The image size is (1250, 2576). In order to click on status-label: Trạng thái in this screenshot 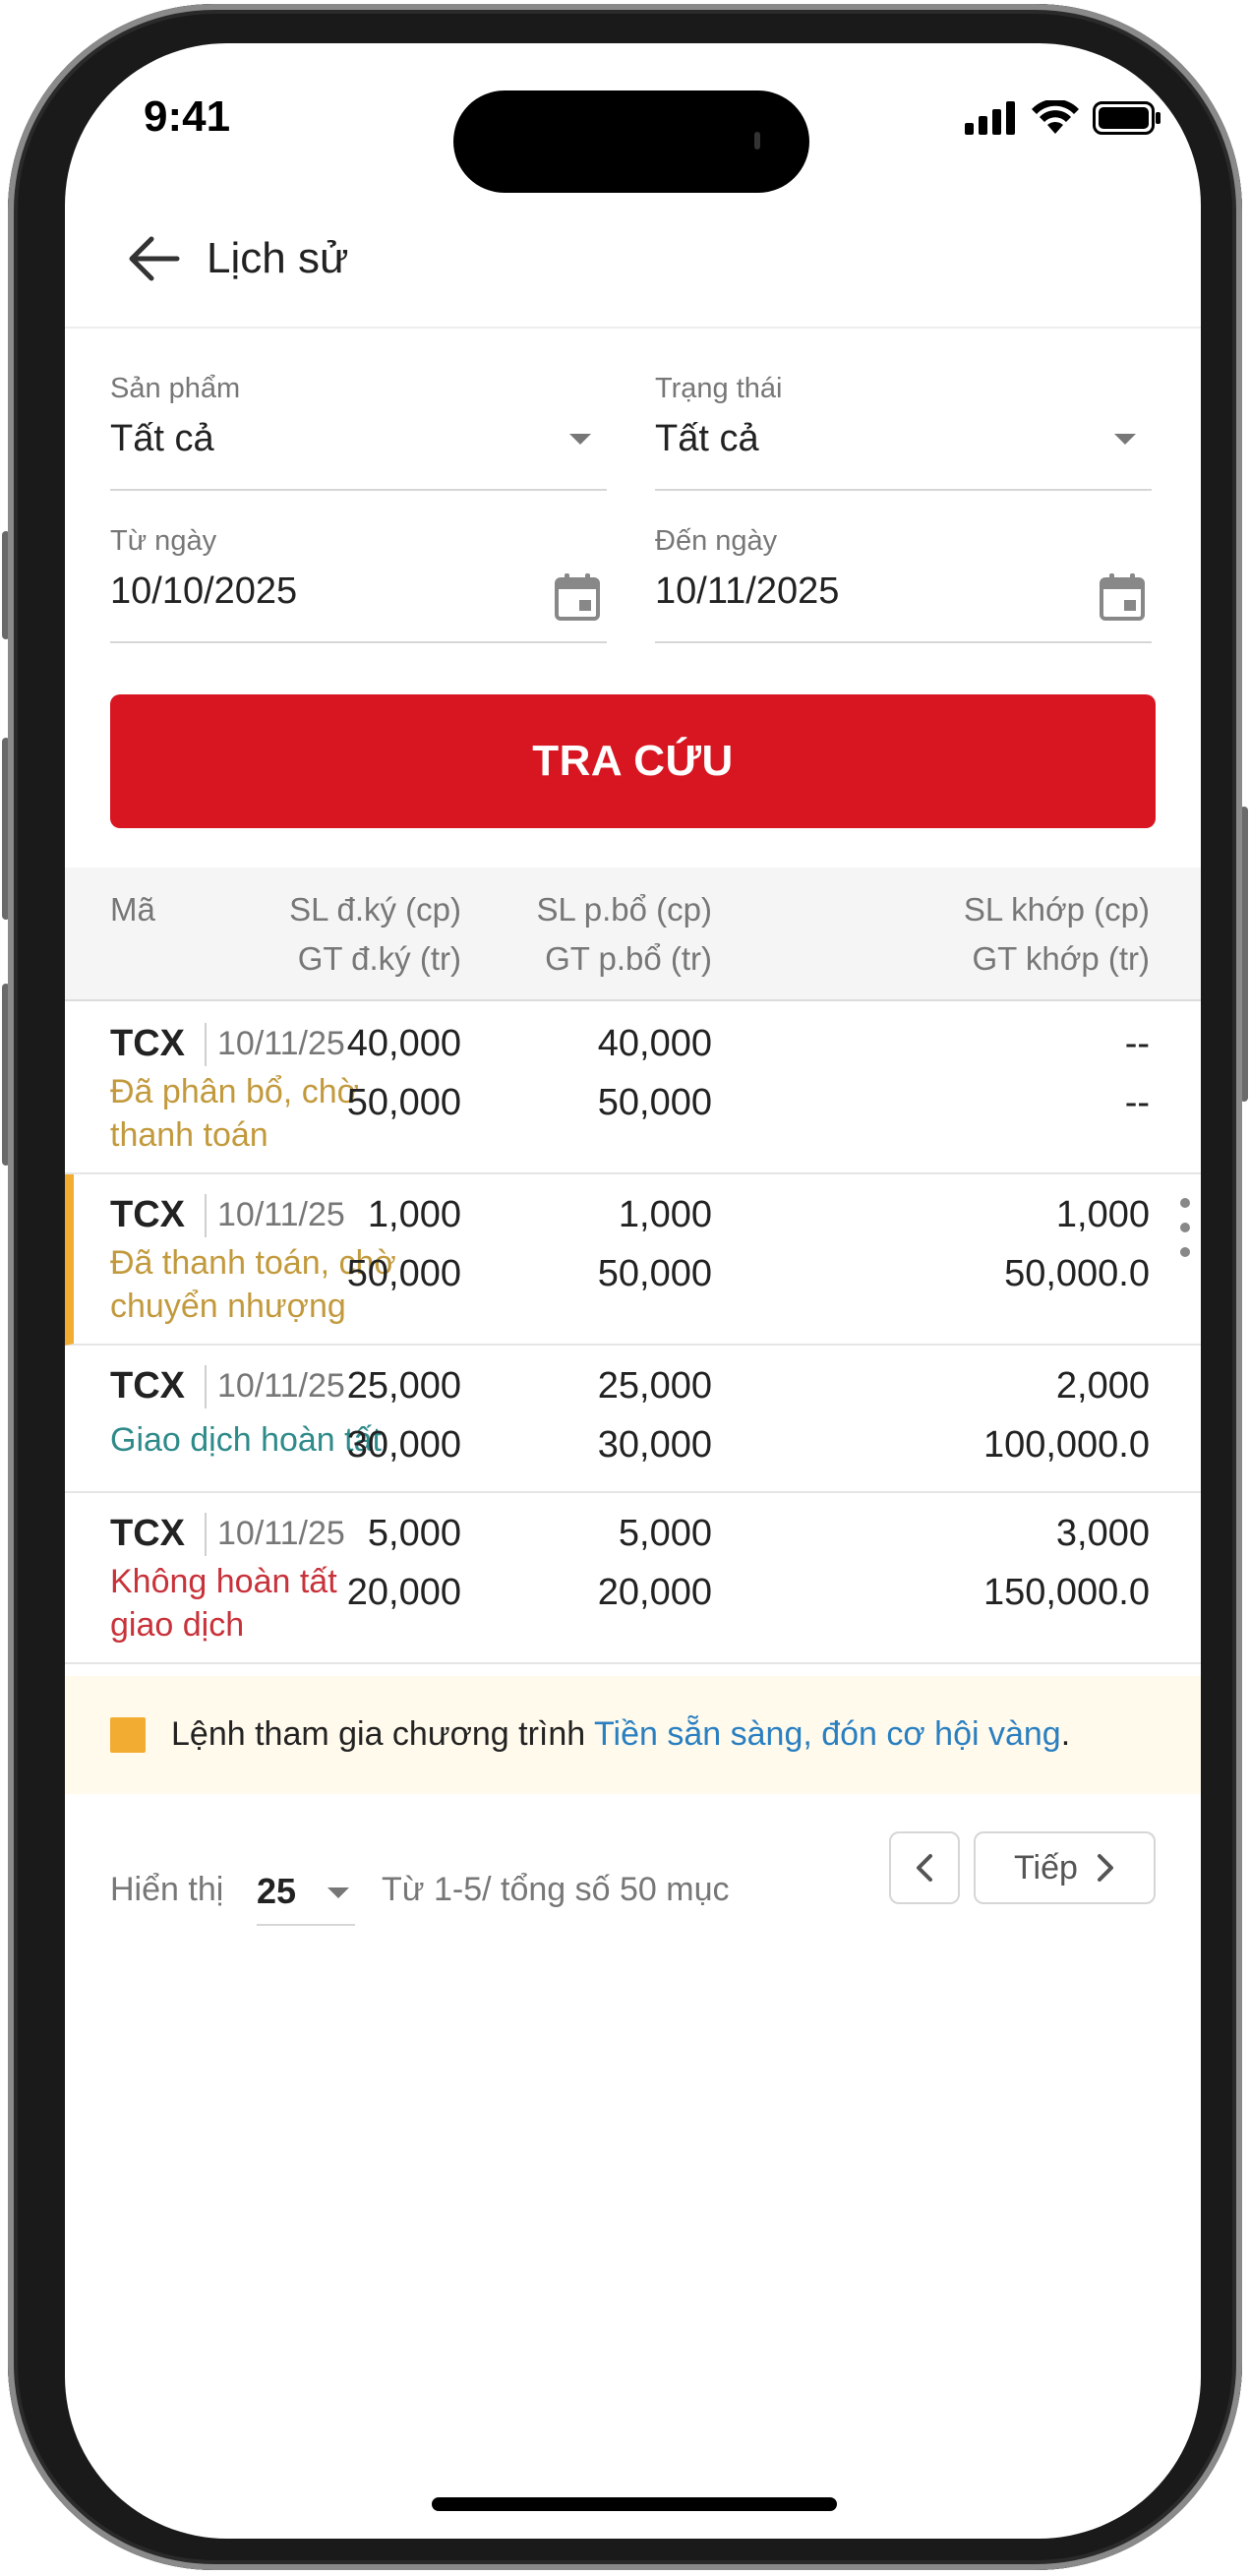, I will do `click(719, 388)`.